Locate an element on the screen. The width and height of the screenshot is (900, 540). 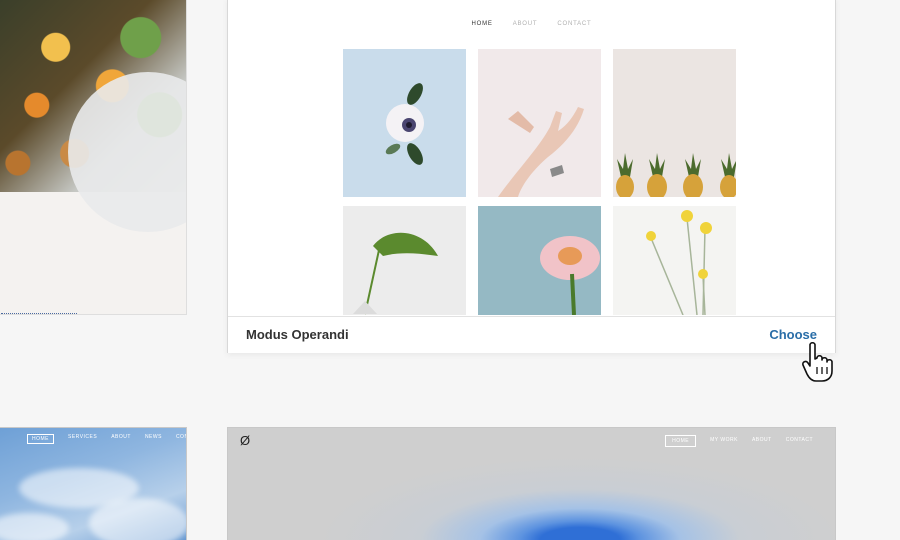
food-photo is located at coordinates (93, 116).